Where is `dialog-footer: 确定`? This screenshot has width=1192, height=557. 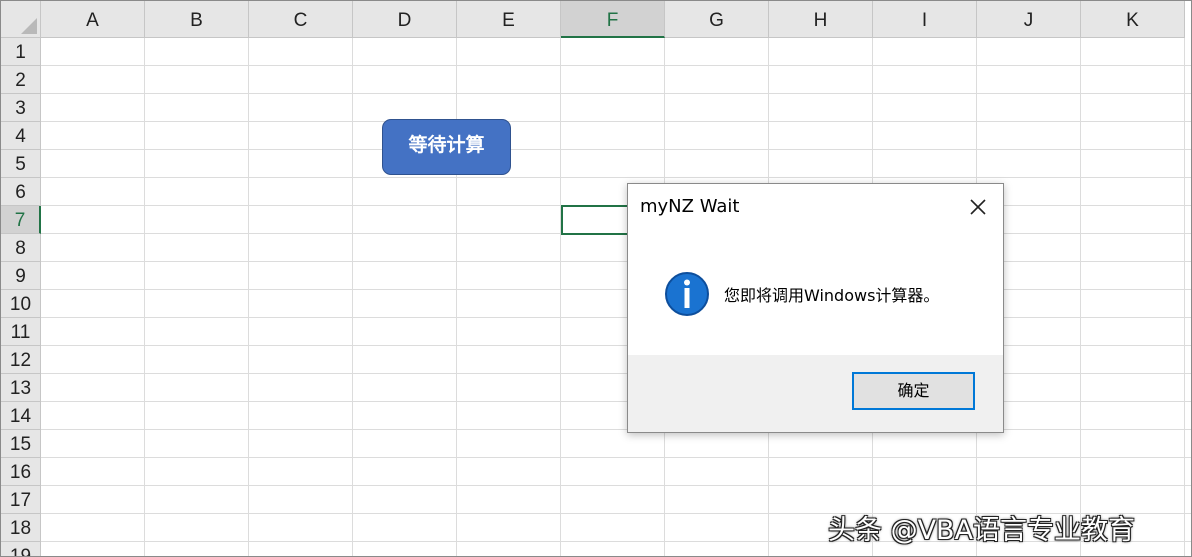
dialog-footer: 确定 is located at coordinates (815, 393).